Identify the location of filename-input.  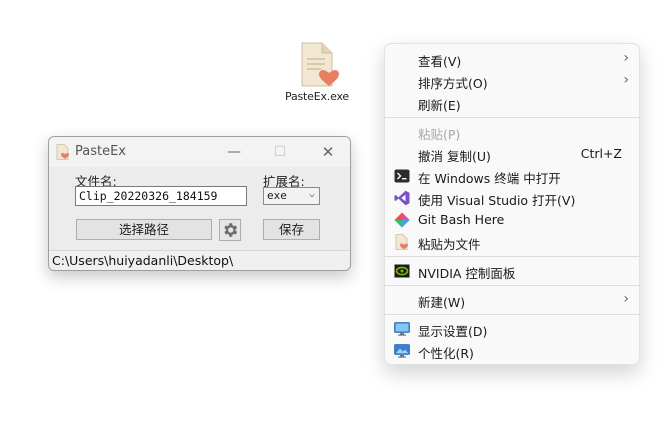
(161, 196).